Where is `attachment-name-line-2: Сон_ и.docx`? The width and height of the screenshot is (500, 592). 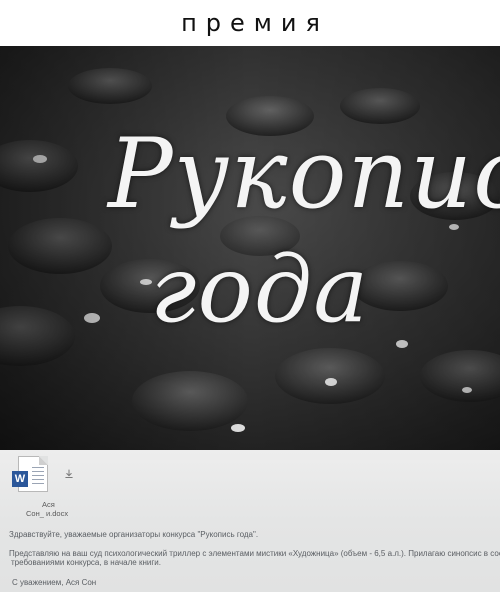 attachment-name-line-2: Сон_ и.docx is located at coordinates (47, 513).